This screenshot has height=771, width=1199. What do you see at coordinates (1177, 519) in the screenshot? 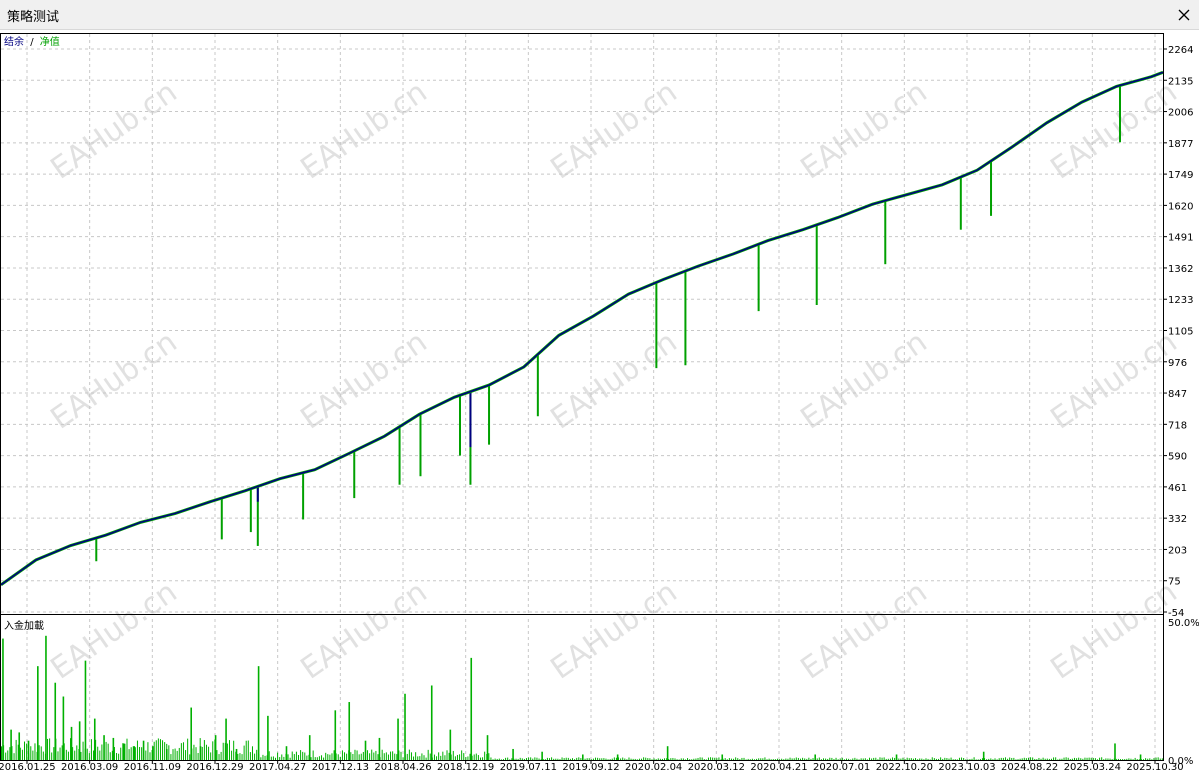
I see `y-tick-label: 332` at bounding box center [1177, 519].